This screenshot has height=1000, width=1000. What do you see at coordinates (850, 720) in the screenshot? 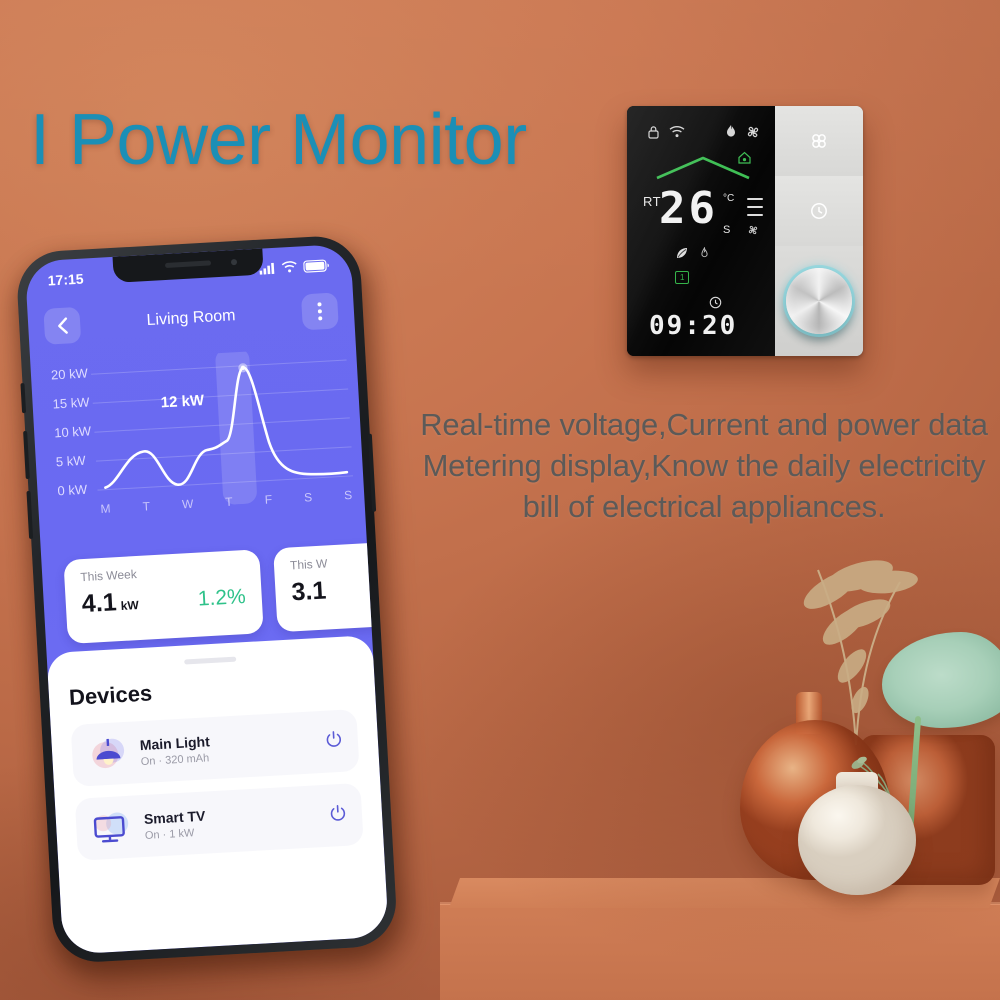
I see `decor-group` at bounding box center [850, 720].